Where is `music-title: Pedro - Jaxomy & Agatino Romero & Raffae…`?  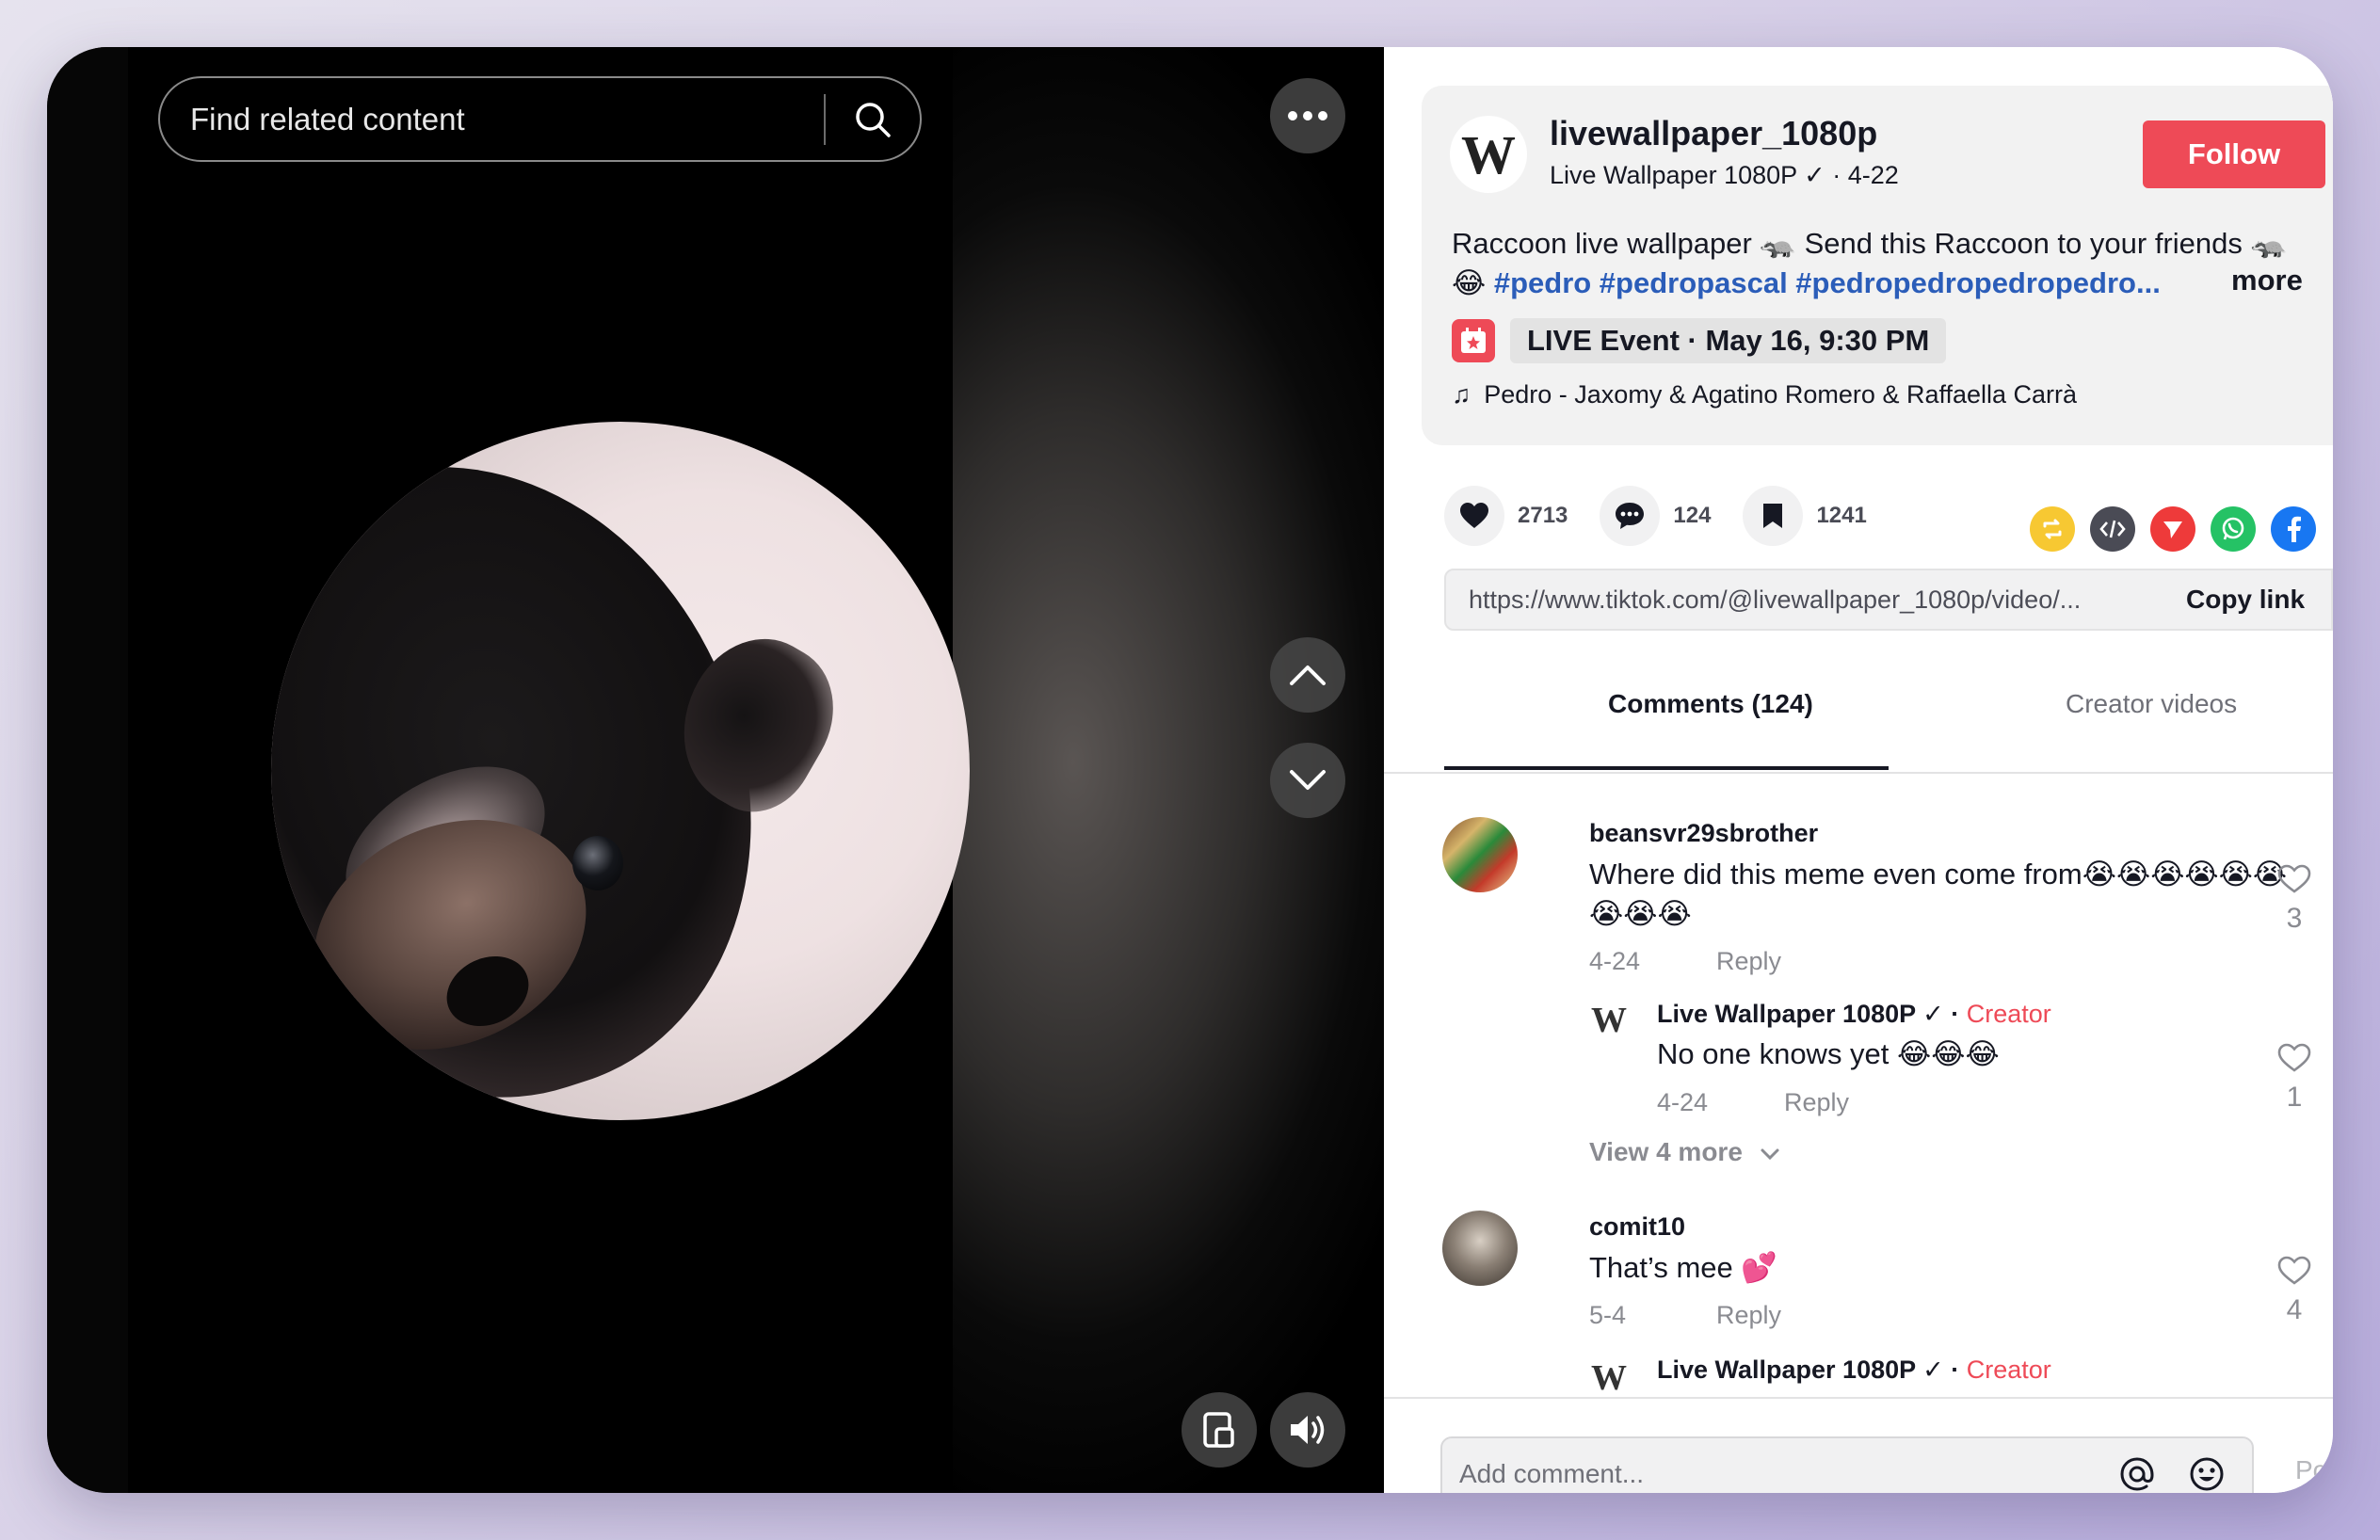
music-title: Pedro - Jaxomy & Agatino Romero & Raffae… is located at coordinates (1781, 394).